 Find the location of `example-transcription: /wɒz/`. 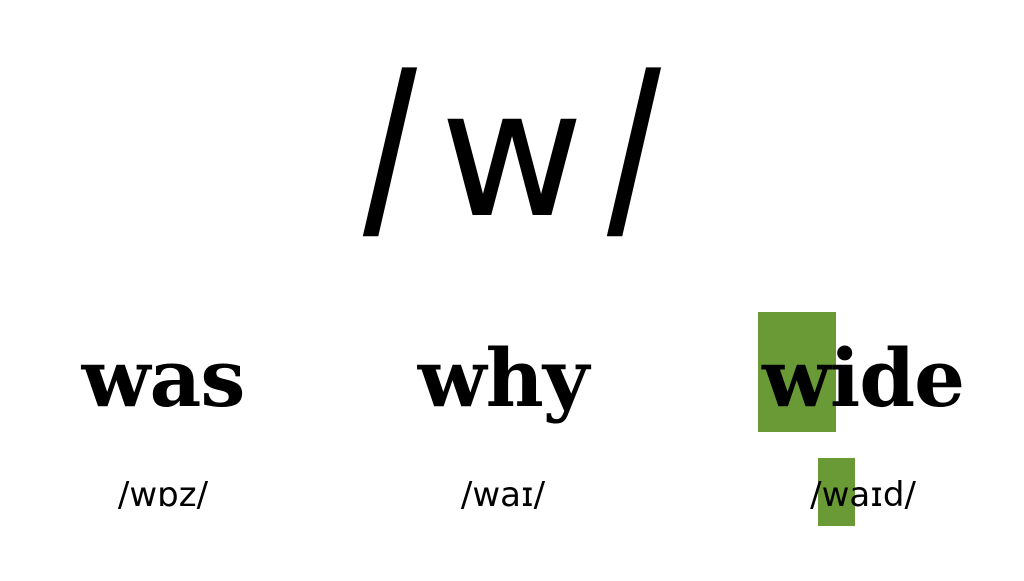

example-transcription: /wɒz/ is located at coordinates (163, 495).